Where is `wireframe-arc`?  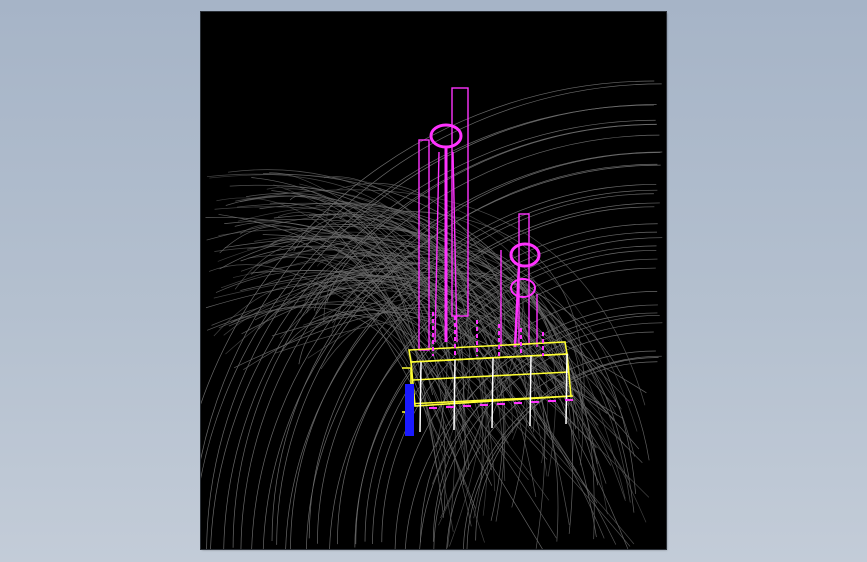
wireframe-arc is located at coordinates (539, 423).